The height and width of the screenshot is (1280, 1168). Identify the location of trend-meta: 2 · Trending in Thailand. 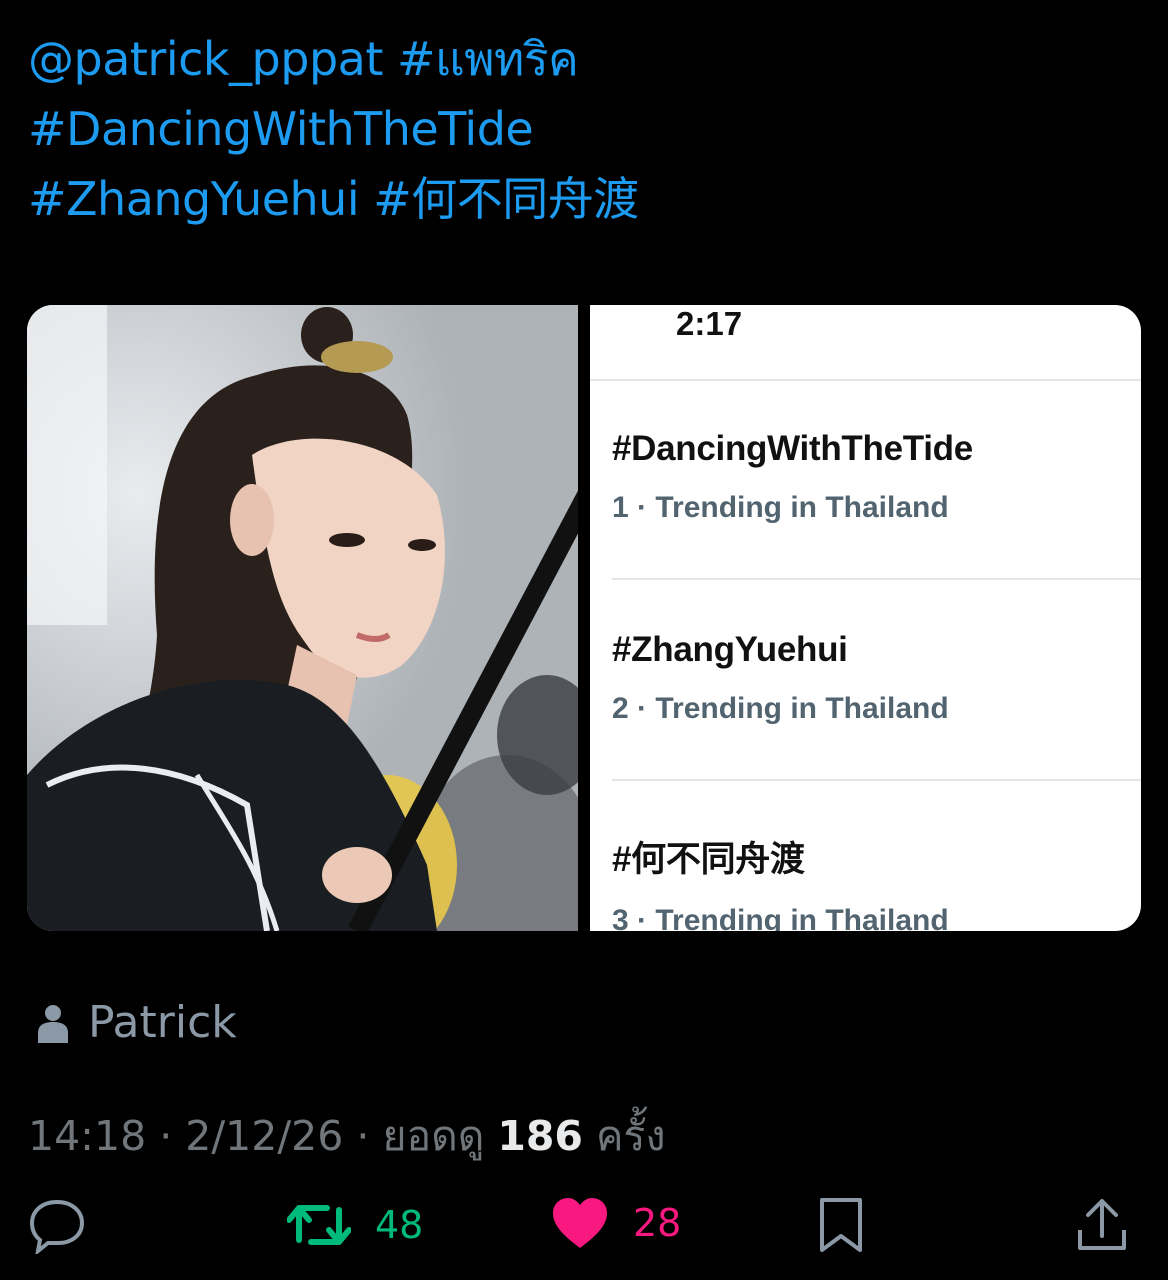
(780, 708).